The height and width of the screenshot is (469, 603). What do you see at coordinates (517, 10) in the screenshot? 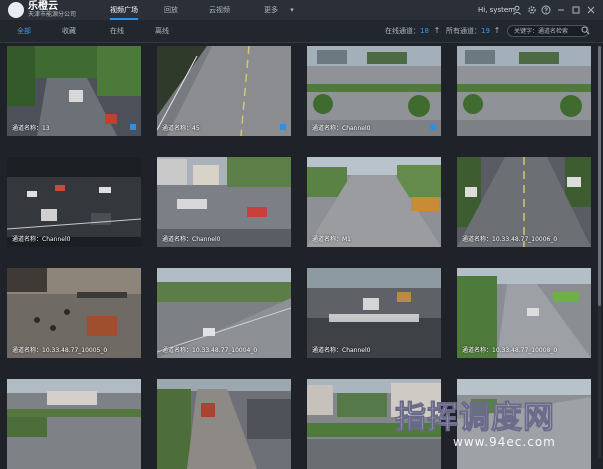
I see `user-icon` at bounding box center [517, 10].